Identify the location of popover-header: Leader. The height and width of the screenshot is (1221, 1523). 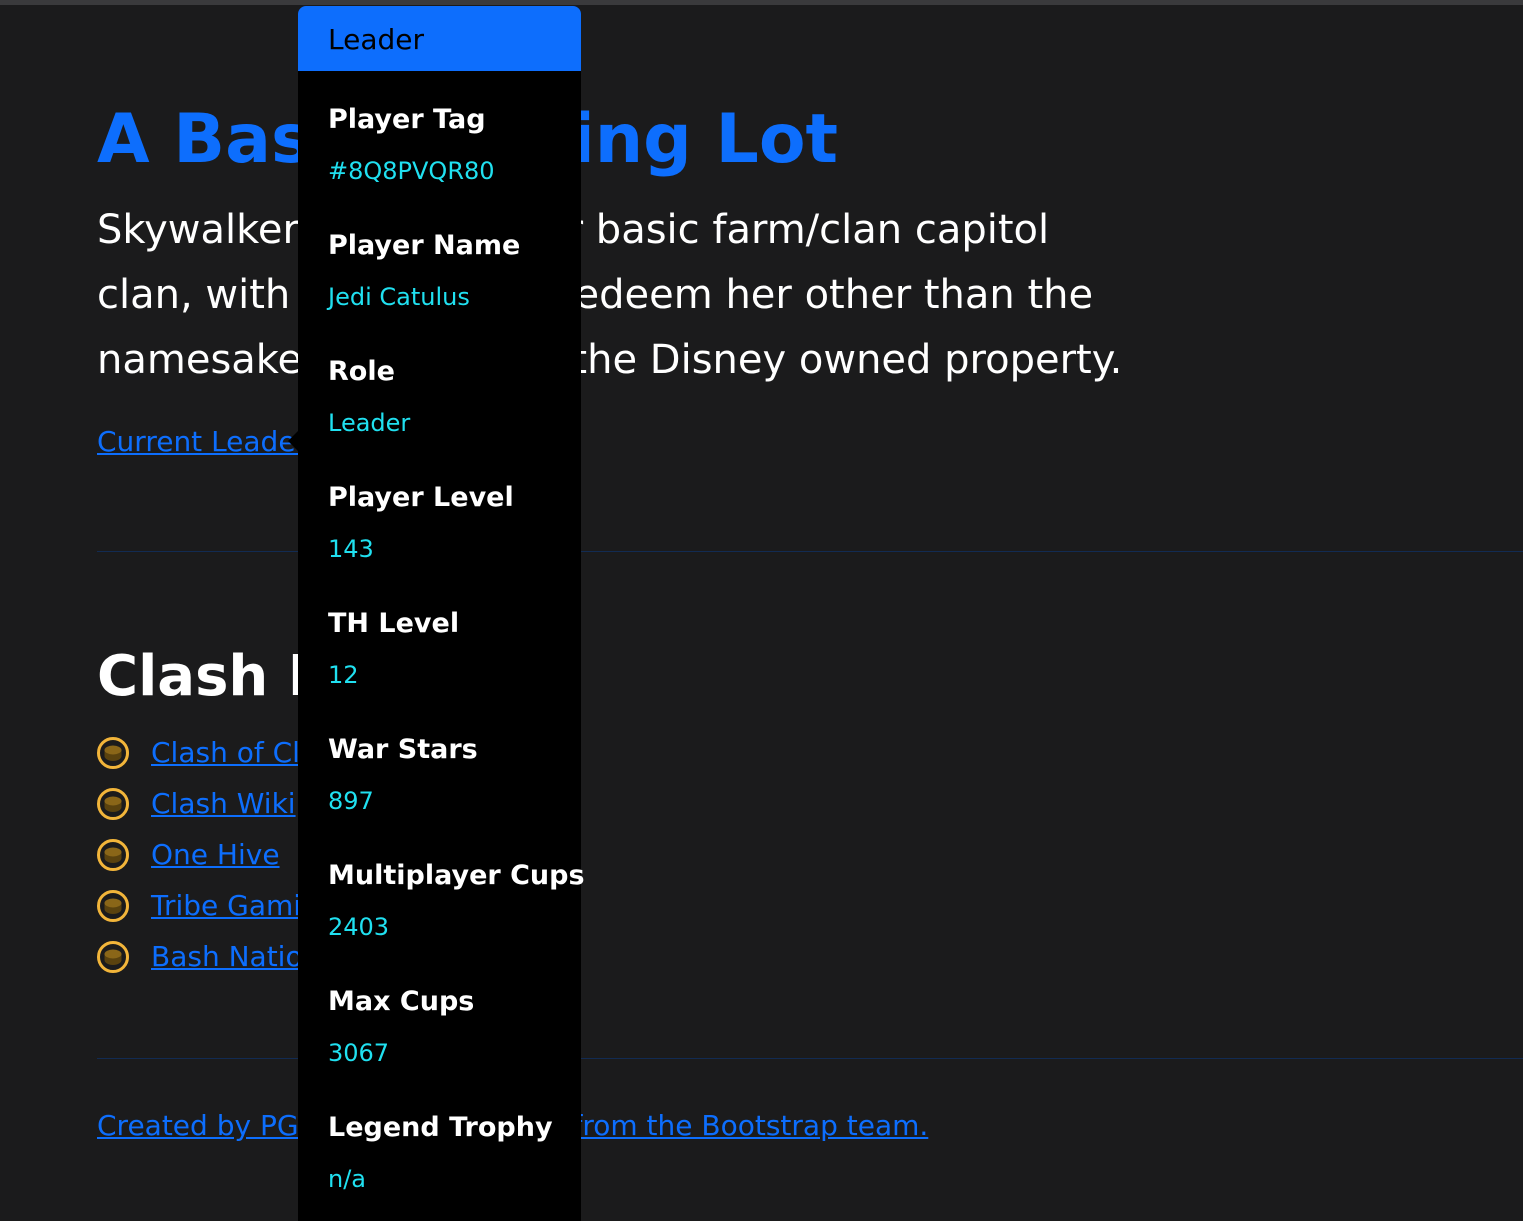
(439, 38).